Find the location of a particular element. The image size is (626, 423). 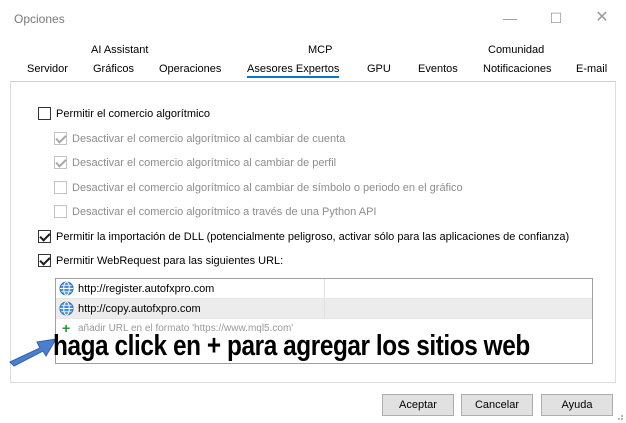

title-bar: Opciones — ☐ ✕ is located at coordinates (313, 18).